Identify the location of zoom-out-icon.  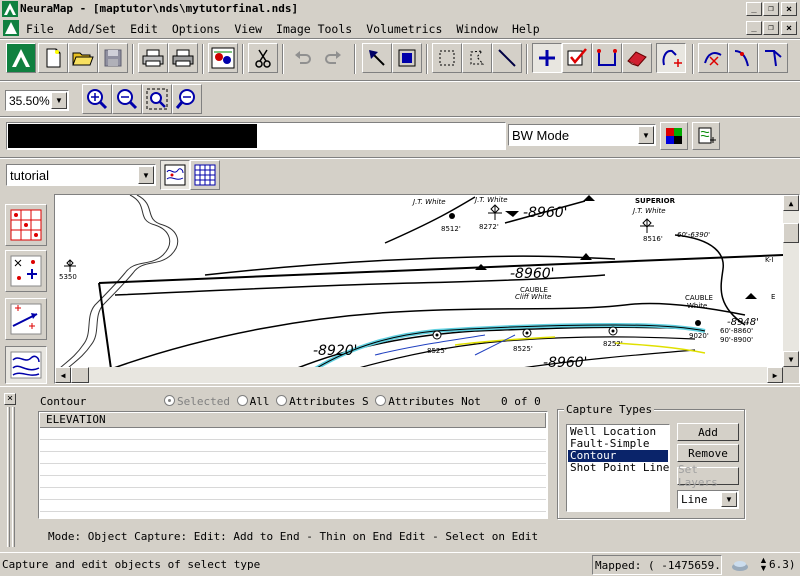
(127, 99).